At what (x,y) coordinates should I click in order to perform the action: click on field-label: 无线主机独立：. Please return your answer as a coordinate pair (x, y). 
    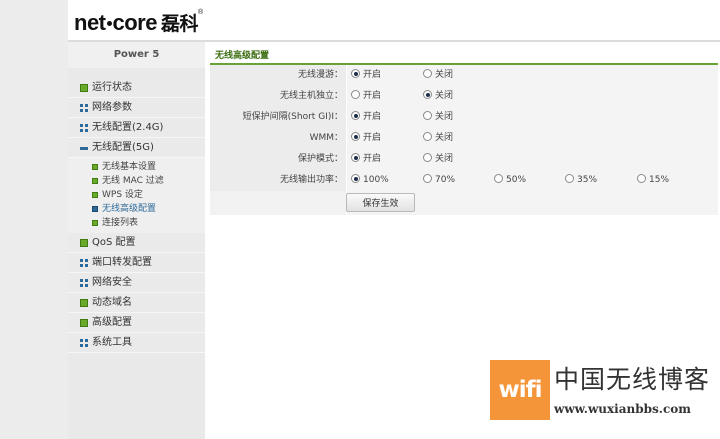
    Looking at the image, I should click on (278, 96).